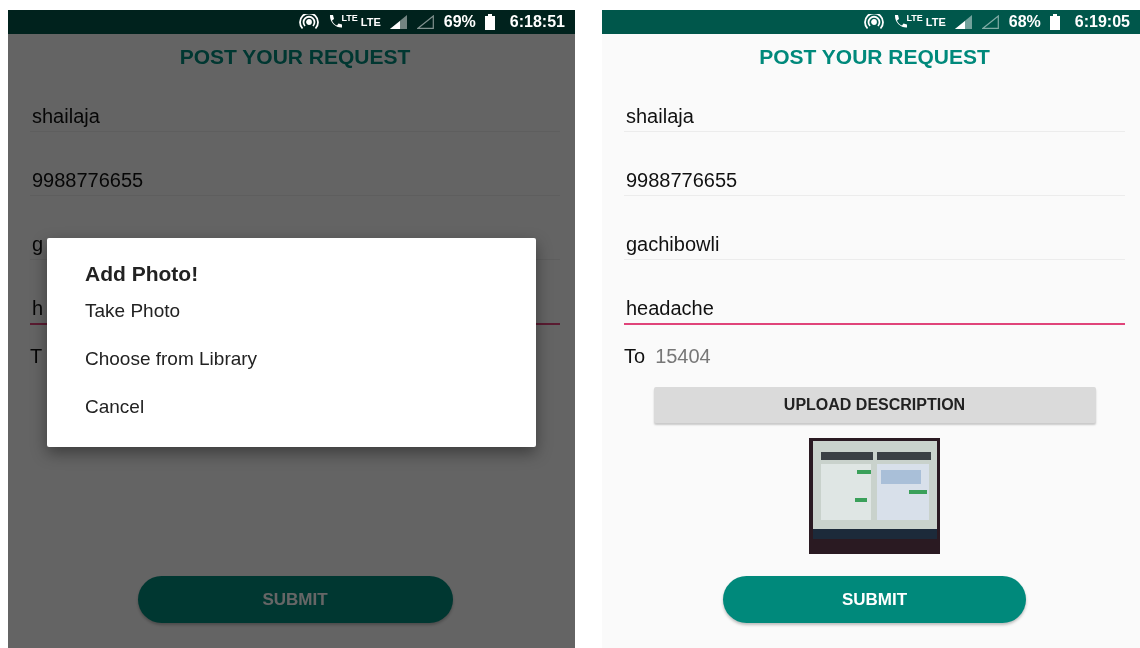 The width and height of the screenshot is (1140, 648). What do you see at coordinates (635, 356) in the screenshot?
I see `to-label: To` at bounding box center [635, 356].